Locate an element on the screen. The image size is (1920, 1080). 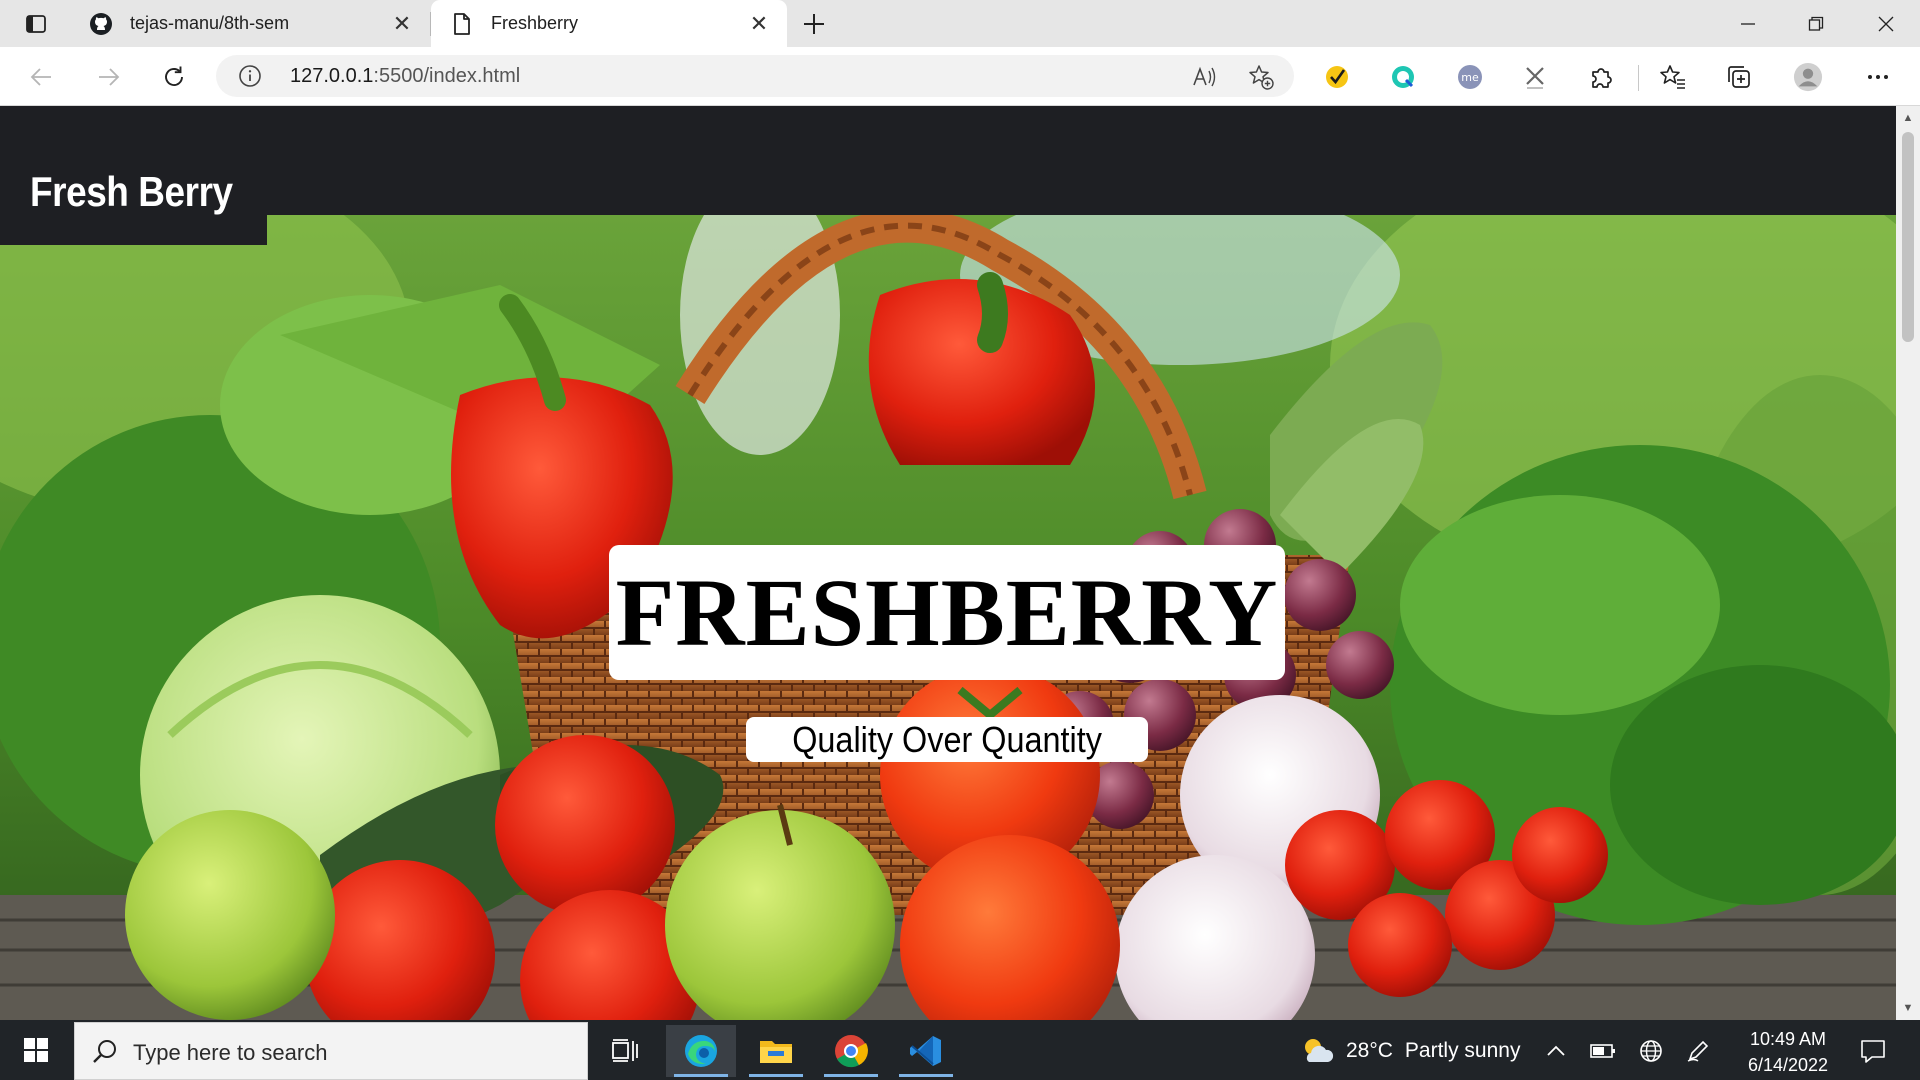
reload-icon is located at coordinates (174, 76).